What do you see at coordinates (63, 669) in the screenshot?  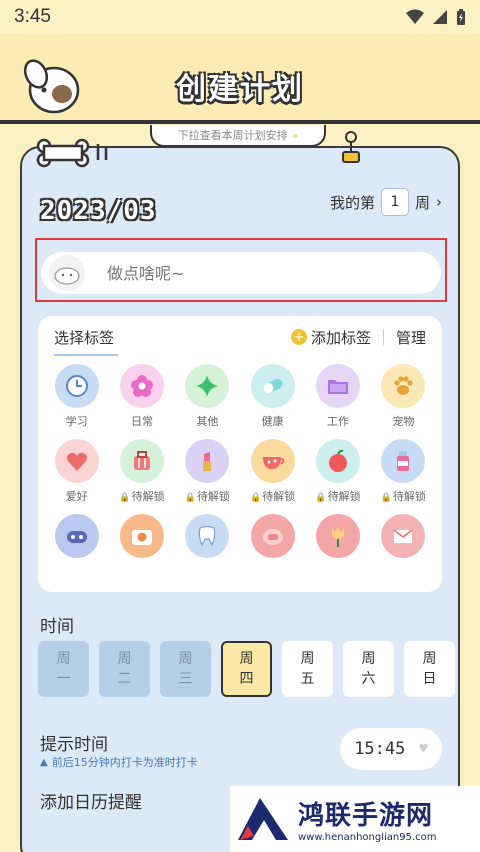 I see `weekday-button: 周一` at bounding box center [63, 669].